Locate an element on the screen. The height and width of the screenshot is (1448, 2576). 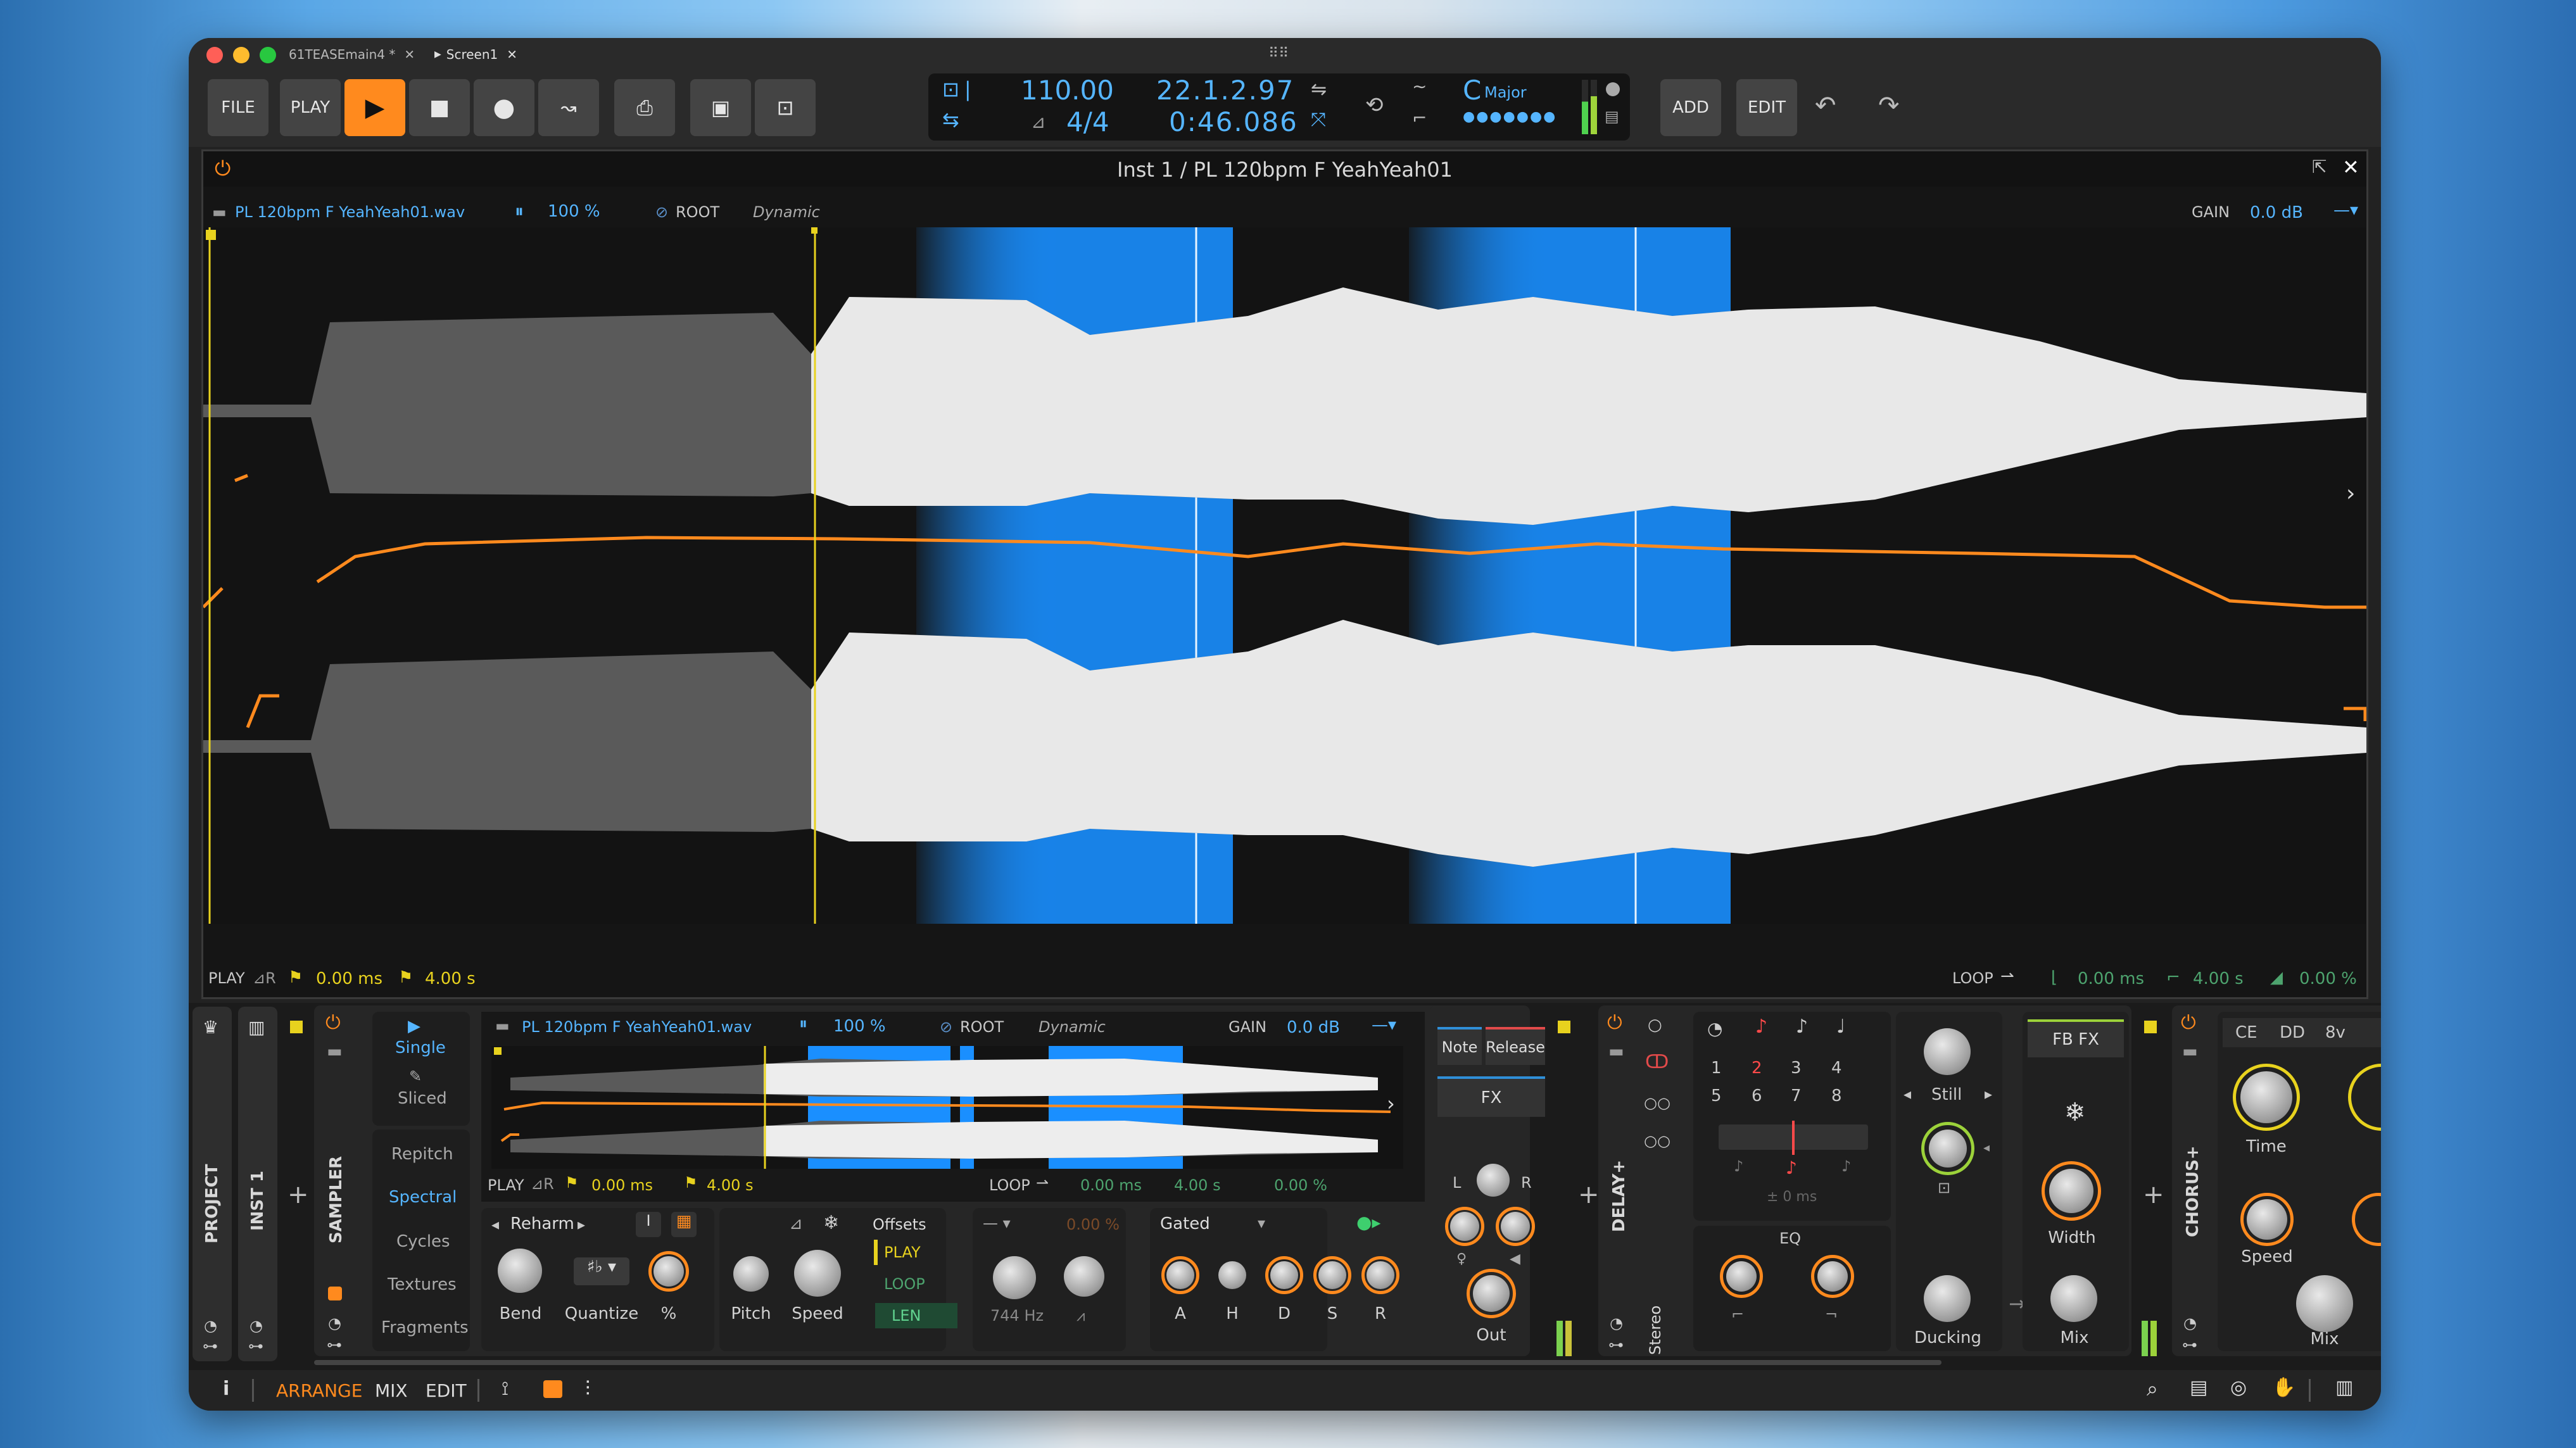
chevron-left-icon: ◂ is located at coordinates (1908, 1094).